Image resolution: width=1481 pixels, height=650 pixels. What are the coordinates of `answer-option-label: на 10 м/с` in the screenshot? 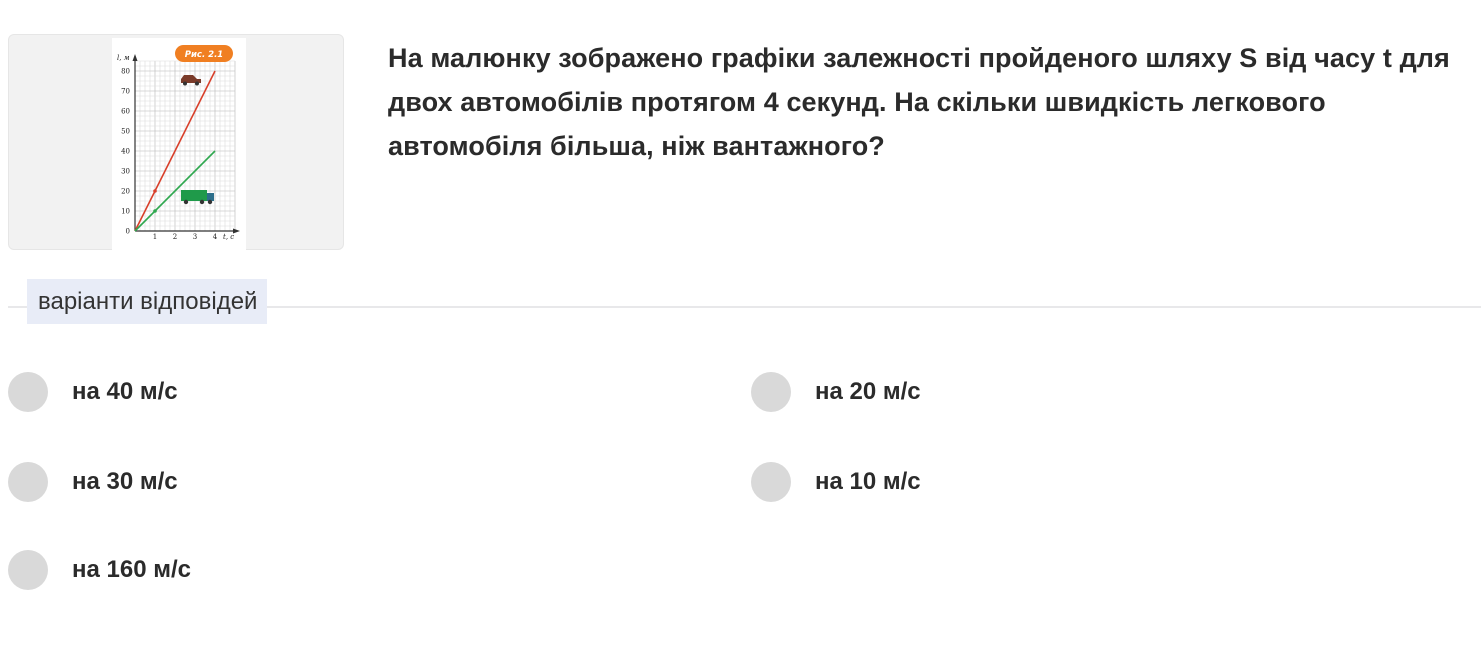 It's located at (868, 481).